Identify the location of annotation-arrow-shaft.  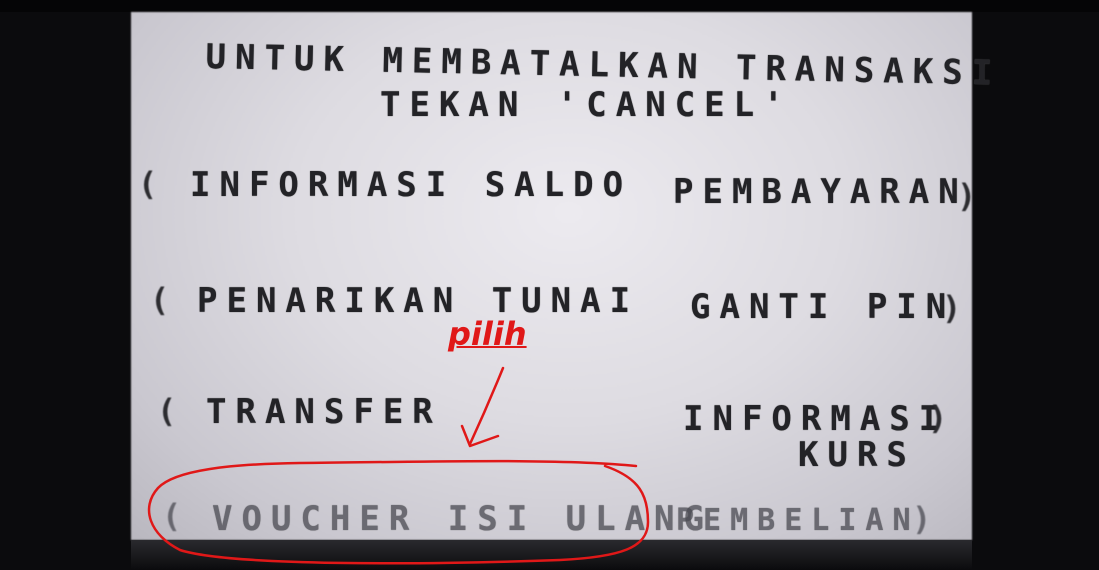
(486, 406).